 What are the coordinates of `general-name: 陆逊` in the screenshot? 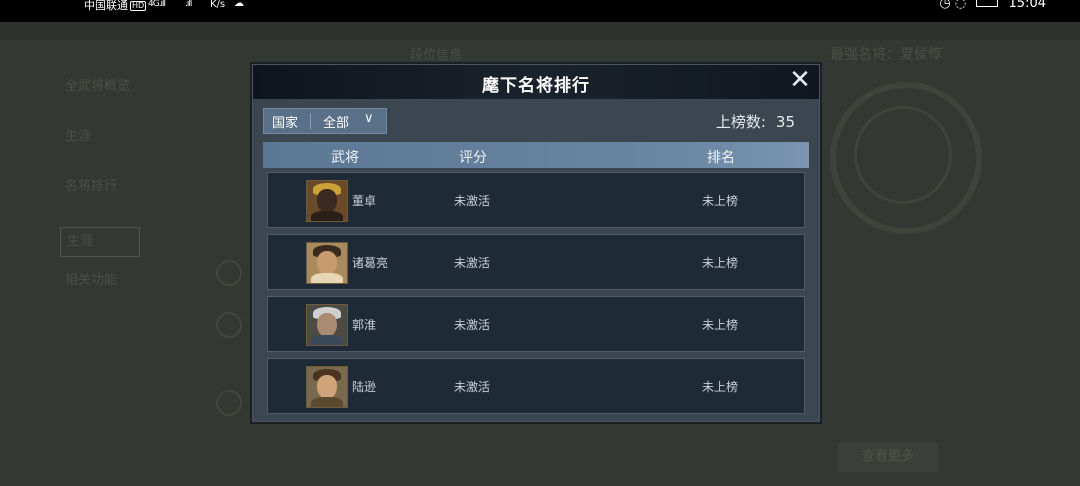 It's located at (364, 387).